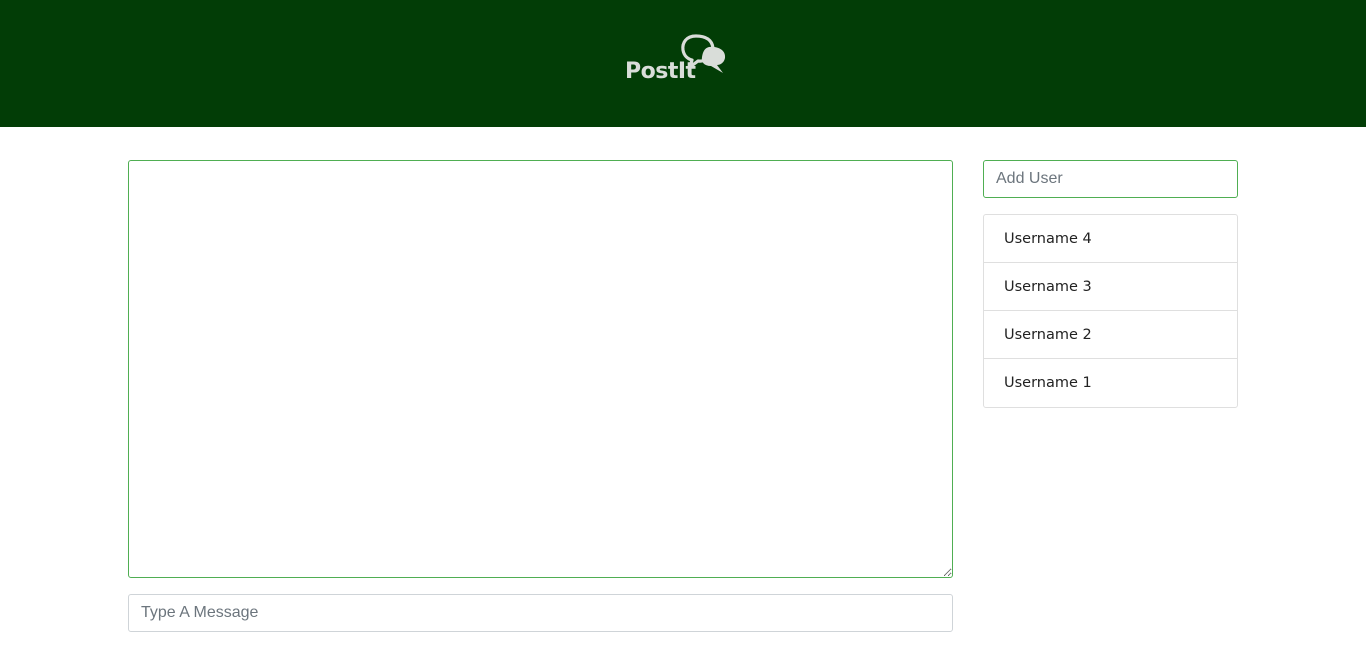 The height and width of the screenshot is (648, 1366). Describe the element at coordinates (1110, 383) in the screenshot. I see `user-list-item: Username 1` at that location.